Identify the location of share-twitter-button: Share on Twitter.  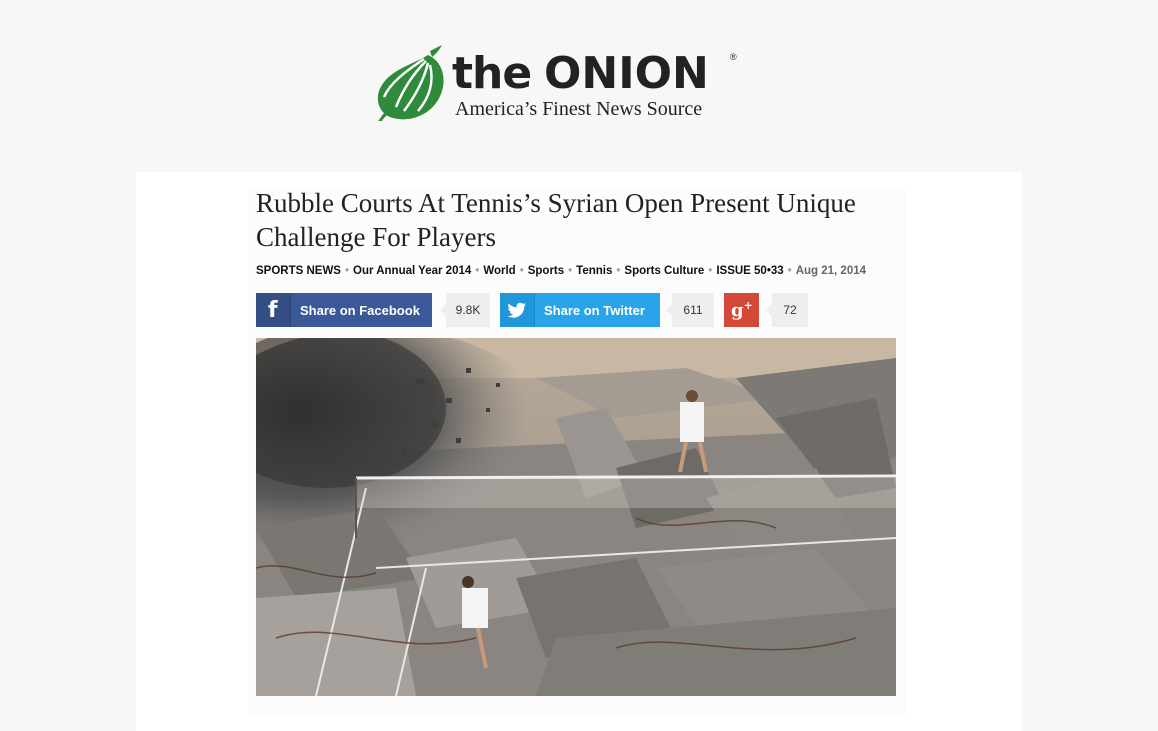
(580, 310).